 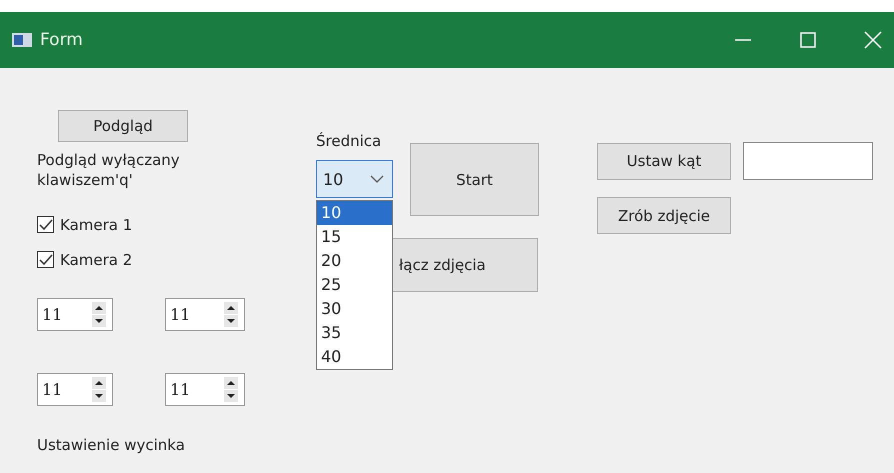 I want to click on preview-button: Podgląd, so click(x=123, y=126).